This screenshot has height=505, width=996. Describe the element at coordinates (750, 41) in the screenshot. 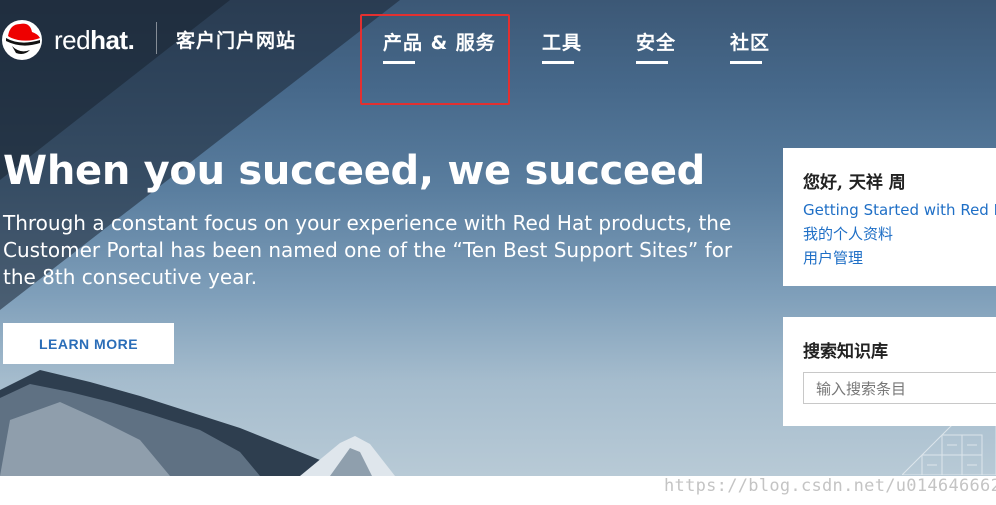

I see `nav-community: 社区` at that location.